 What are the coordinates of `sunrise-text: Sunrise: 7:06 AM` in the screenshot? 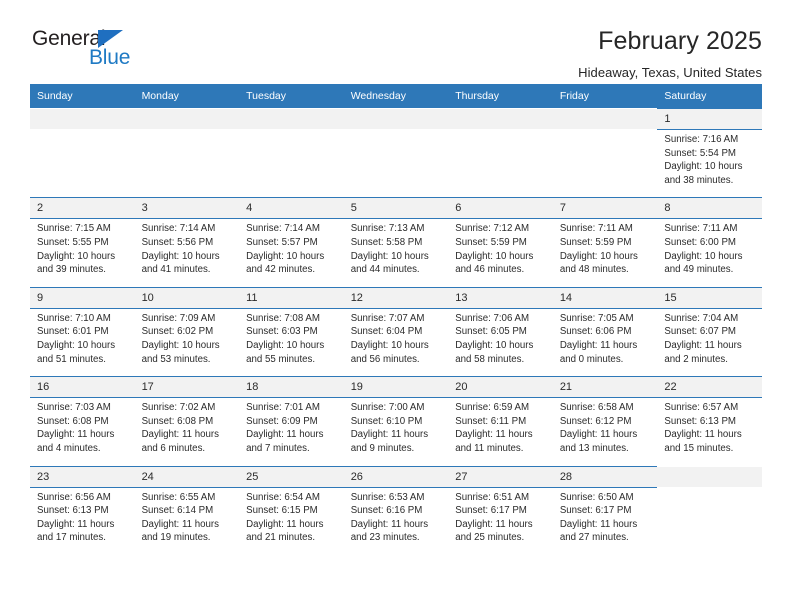 It's located at (492, 318).